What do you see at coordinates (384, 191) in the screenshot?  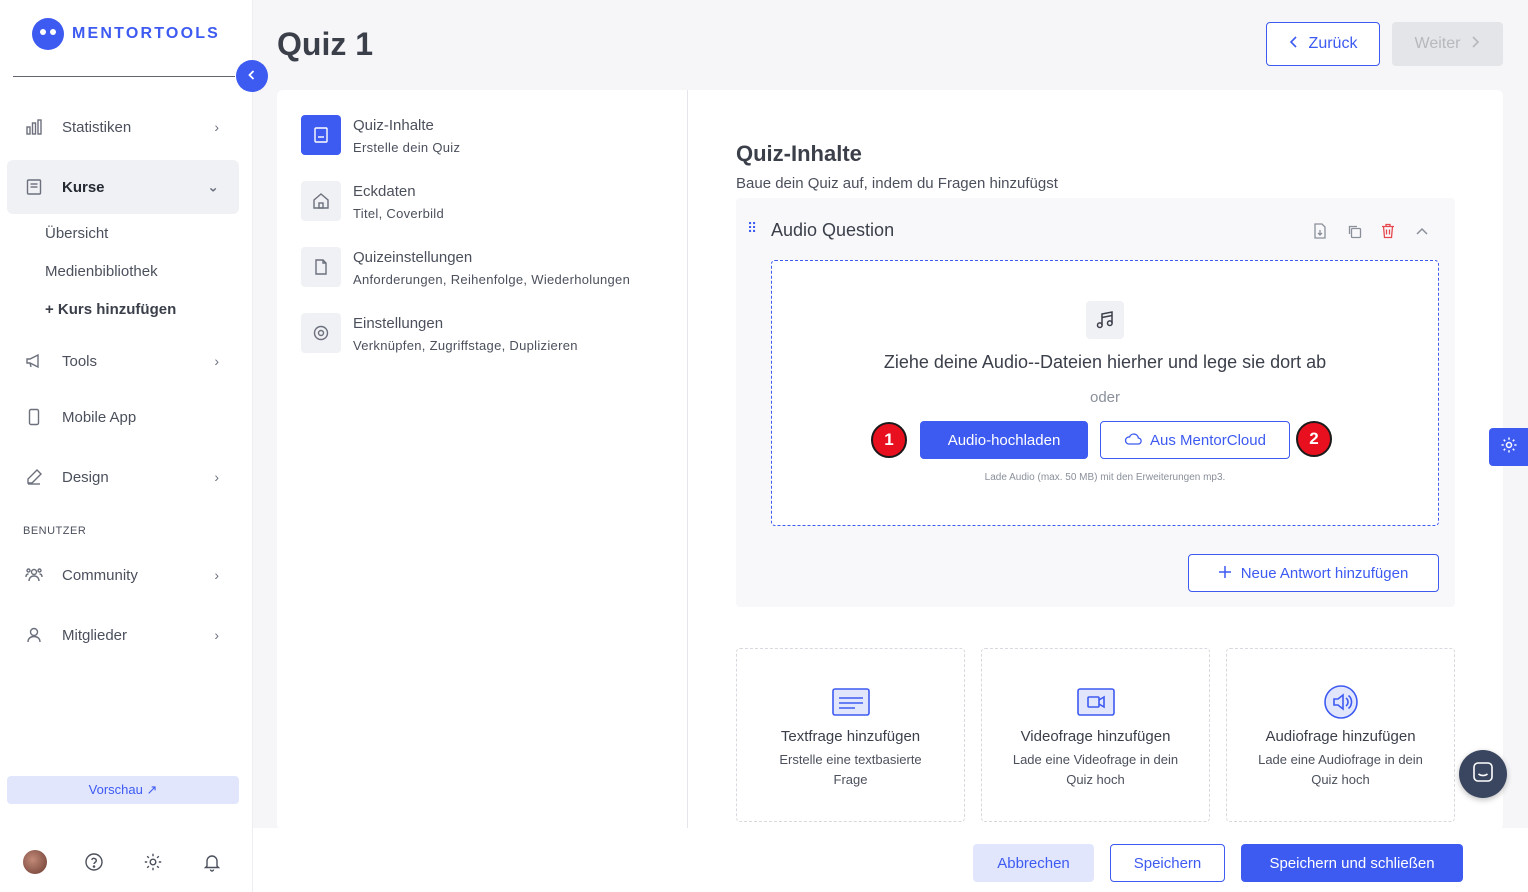 I see `step-title: Eckdaten` at bounding box center [384, 191].